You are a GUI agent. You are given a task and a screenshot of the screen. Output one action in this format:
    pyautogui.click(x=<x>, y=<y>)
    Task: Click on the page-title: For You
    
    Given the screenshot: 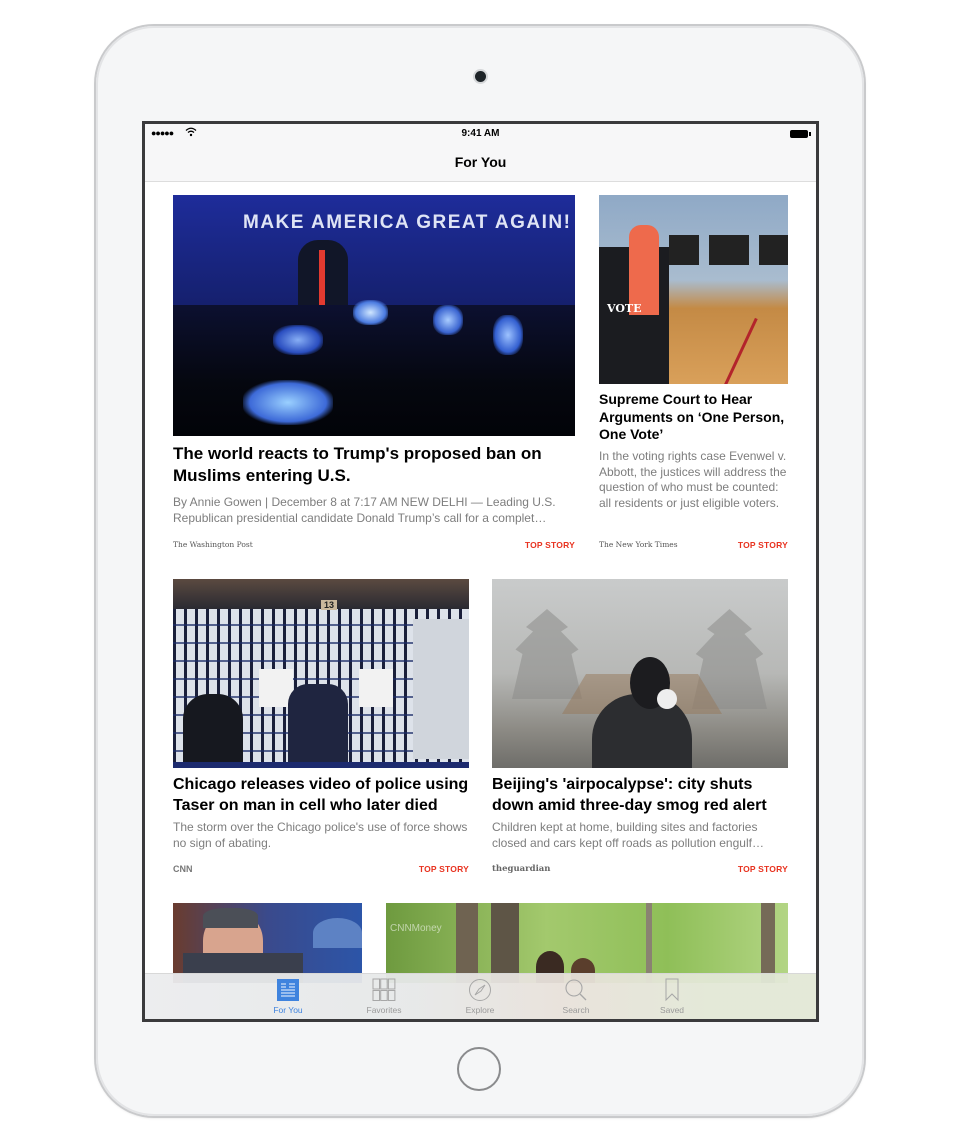 What is the action you would take?
    pyautogui.click(x=480, y=162)
    